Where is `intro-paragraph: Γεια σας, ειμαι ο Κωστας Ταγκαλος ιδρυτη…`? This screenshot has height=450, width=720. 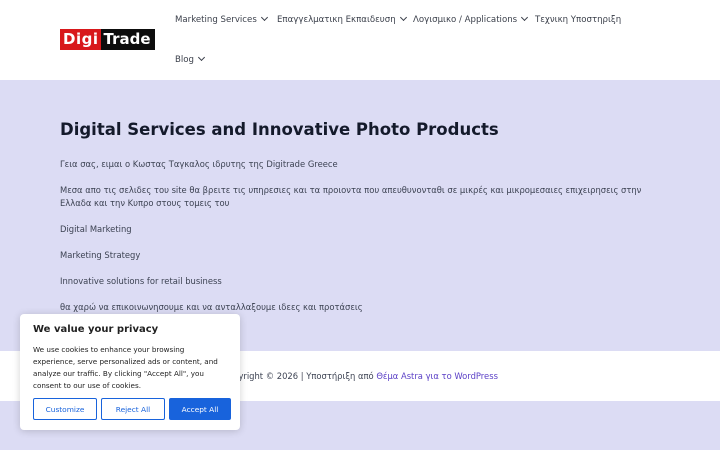 intro-paragraph: Γεια σας, ειμαι ο Κωστας Ταγκαλος ιδρυτη… is located at coordinates (199, 164).